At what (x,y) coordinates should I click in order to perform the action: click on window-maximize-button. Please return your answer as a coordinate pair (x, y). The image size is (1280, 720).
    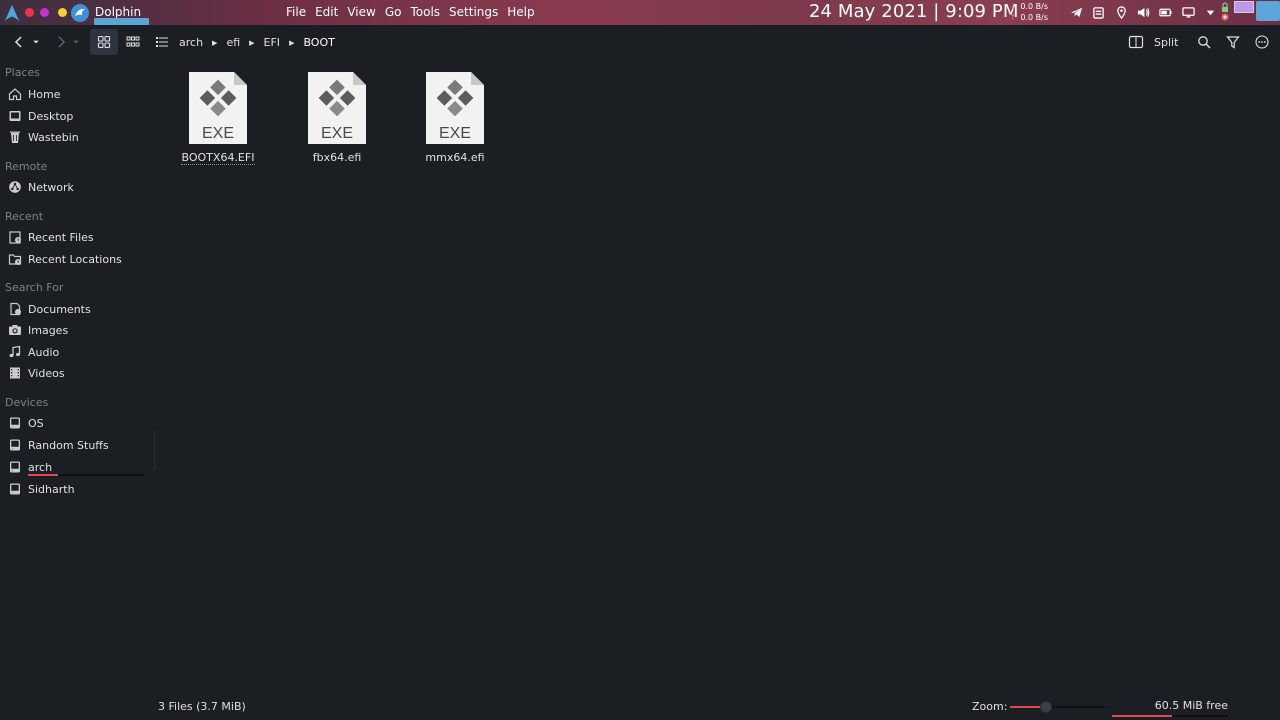
    Looking at the image, I should click on (62, 12).